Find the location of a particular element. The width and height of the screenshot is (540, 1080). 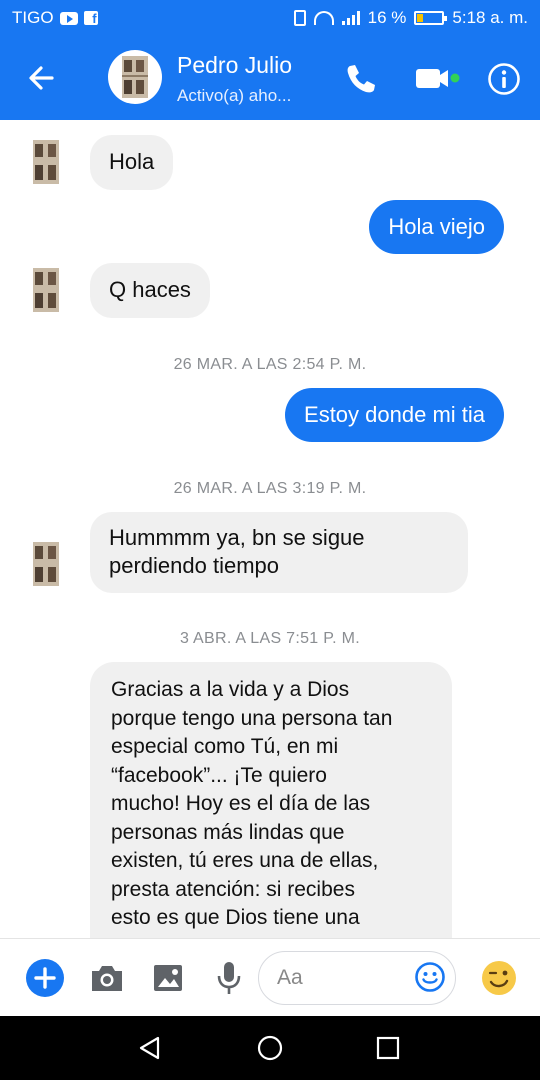

emoji-button is located at coordinates (430, 977).